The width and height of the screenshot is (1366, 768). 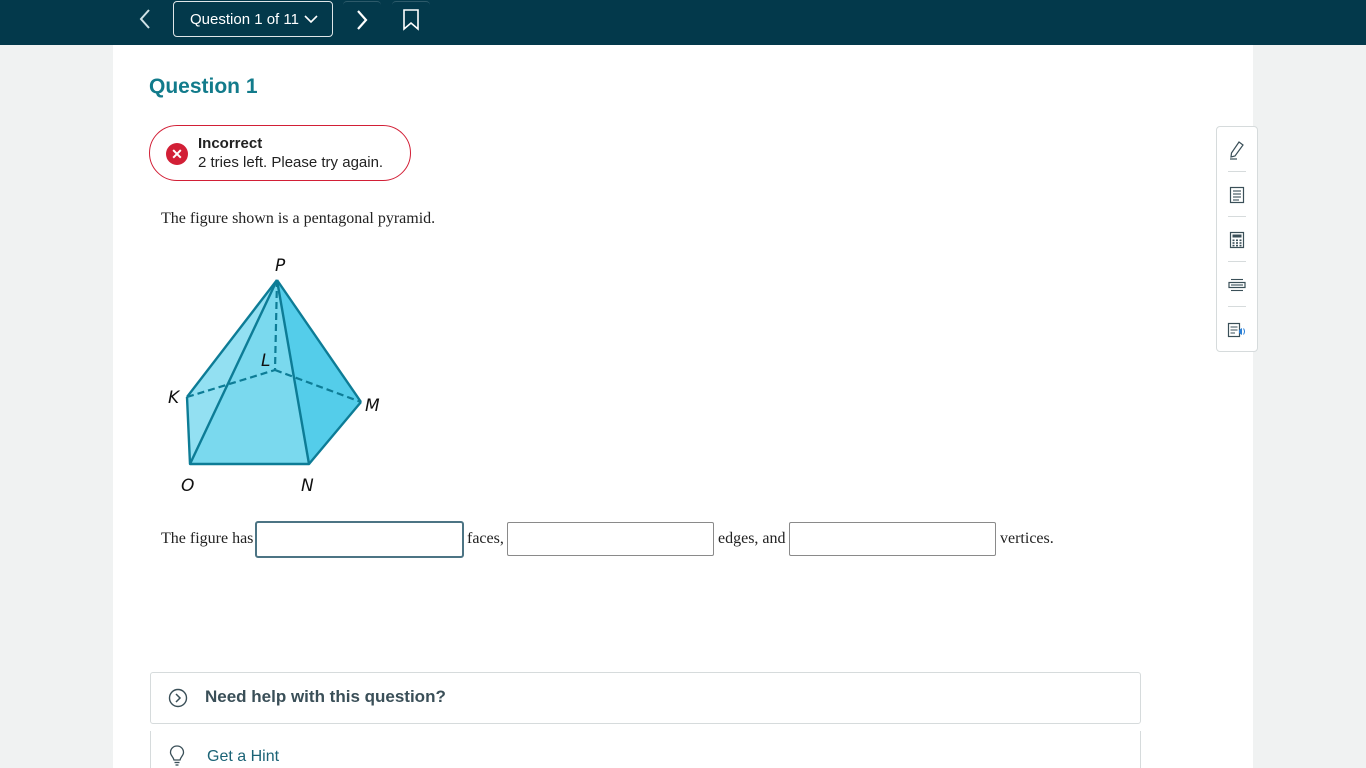 I want to click on need-help-label: Need help with this question?, so click(x=325, y=696).